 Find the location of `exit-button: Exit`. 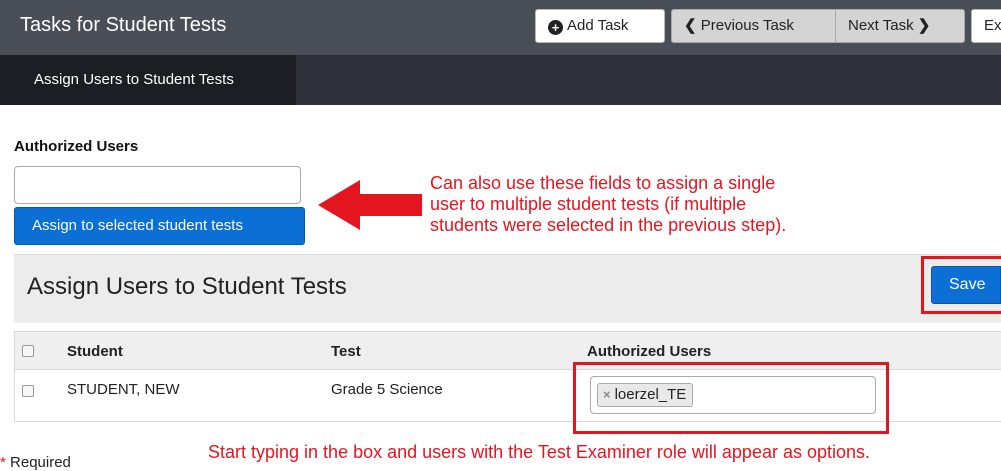

exit-button: Exit is located at coordinates (986, 26).